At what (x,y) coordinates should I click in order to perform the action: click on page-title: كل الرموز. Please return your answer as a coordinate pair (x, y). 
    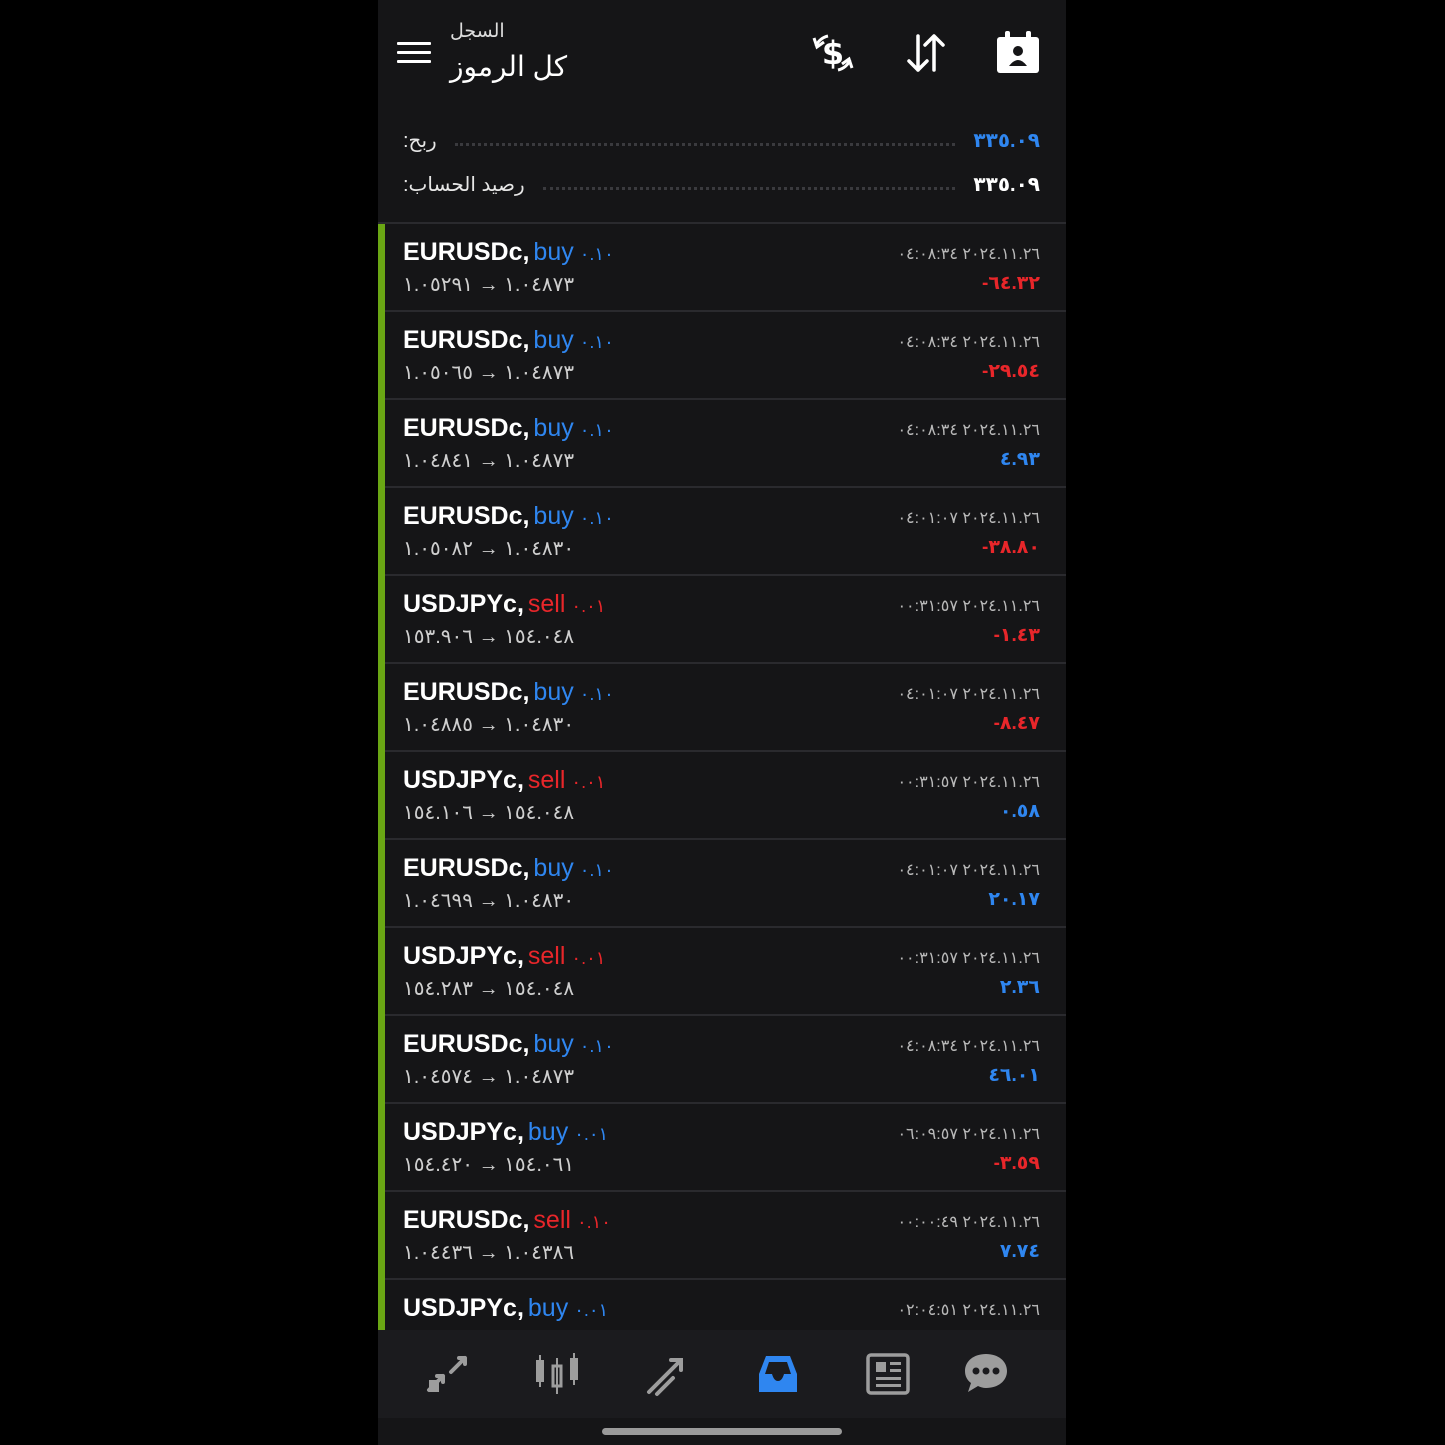
    Looking at the image, I should click on (508, 66).